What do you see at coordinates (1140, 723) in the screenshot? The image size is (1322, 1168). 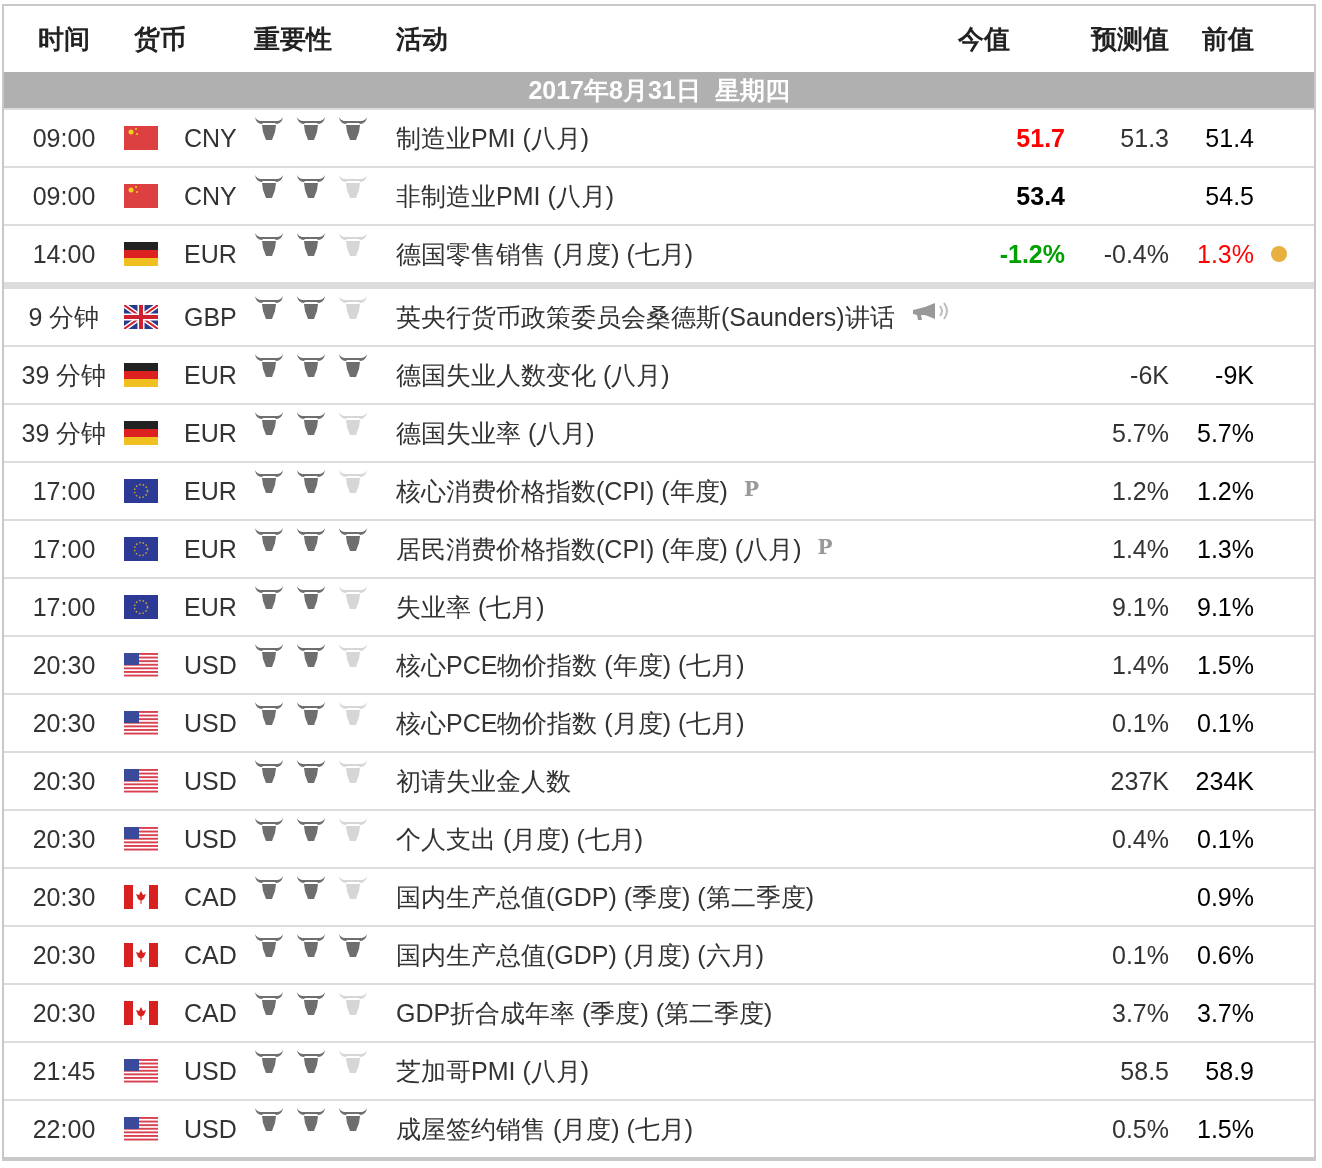 I see `forecast-value: 0.1%` at bounding box center [1140, 723].